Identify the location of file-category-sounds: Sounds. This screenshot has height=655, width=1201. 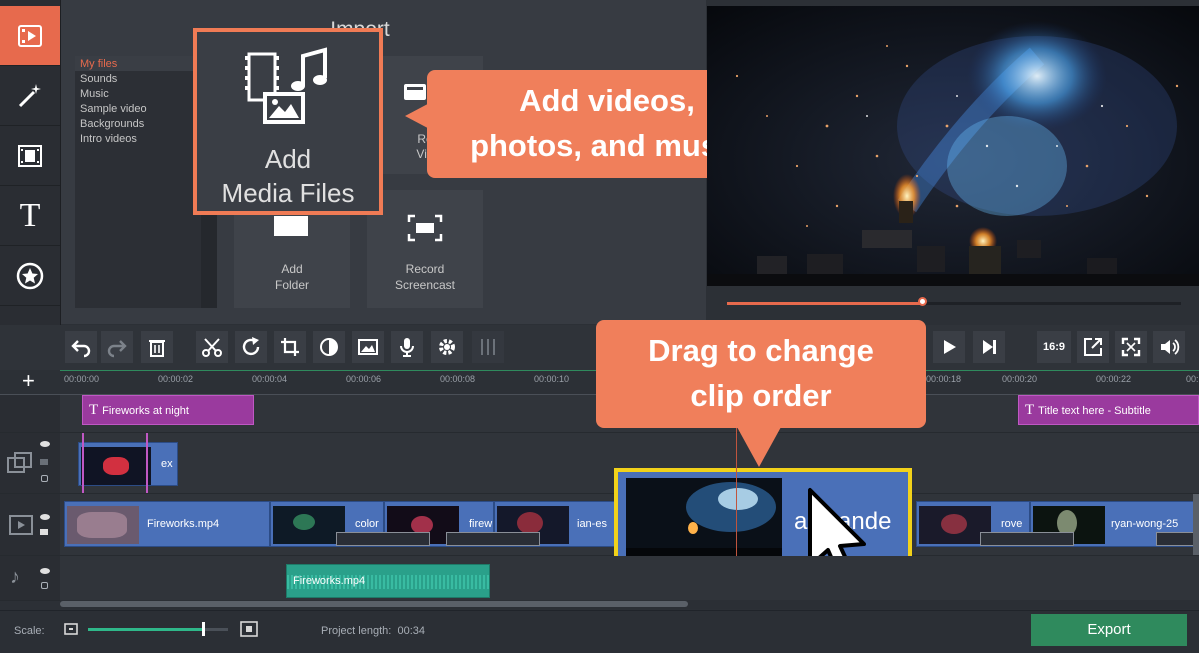
(98, 79).